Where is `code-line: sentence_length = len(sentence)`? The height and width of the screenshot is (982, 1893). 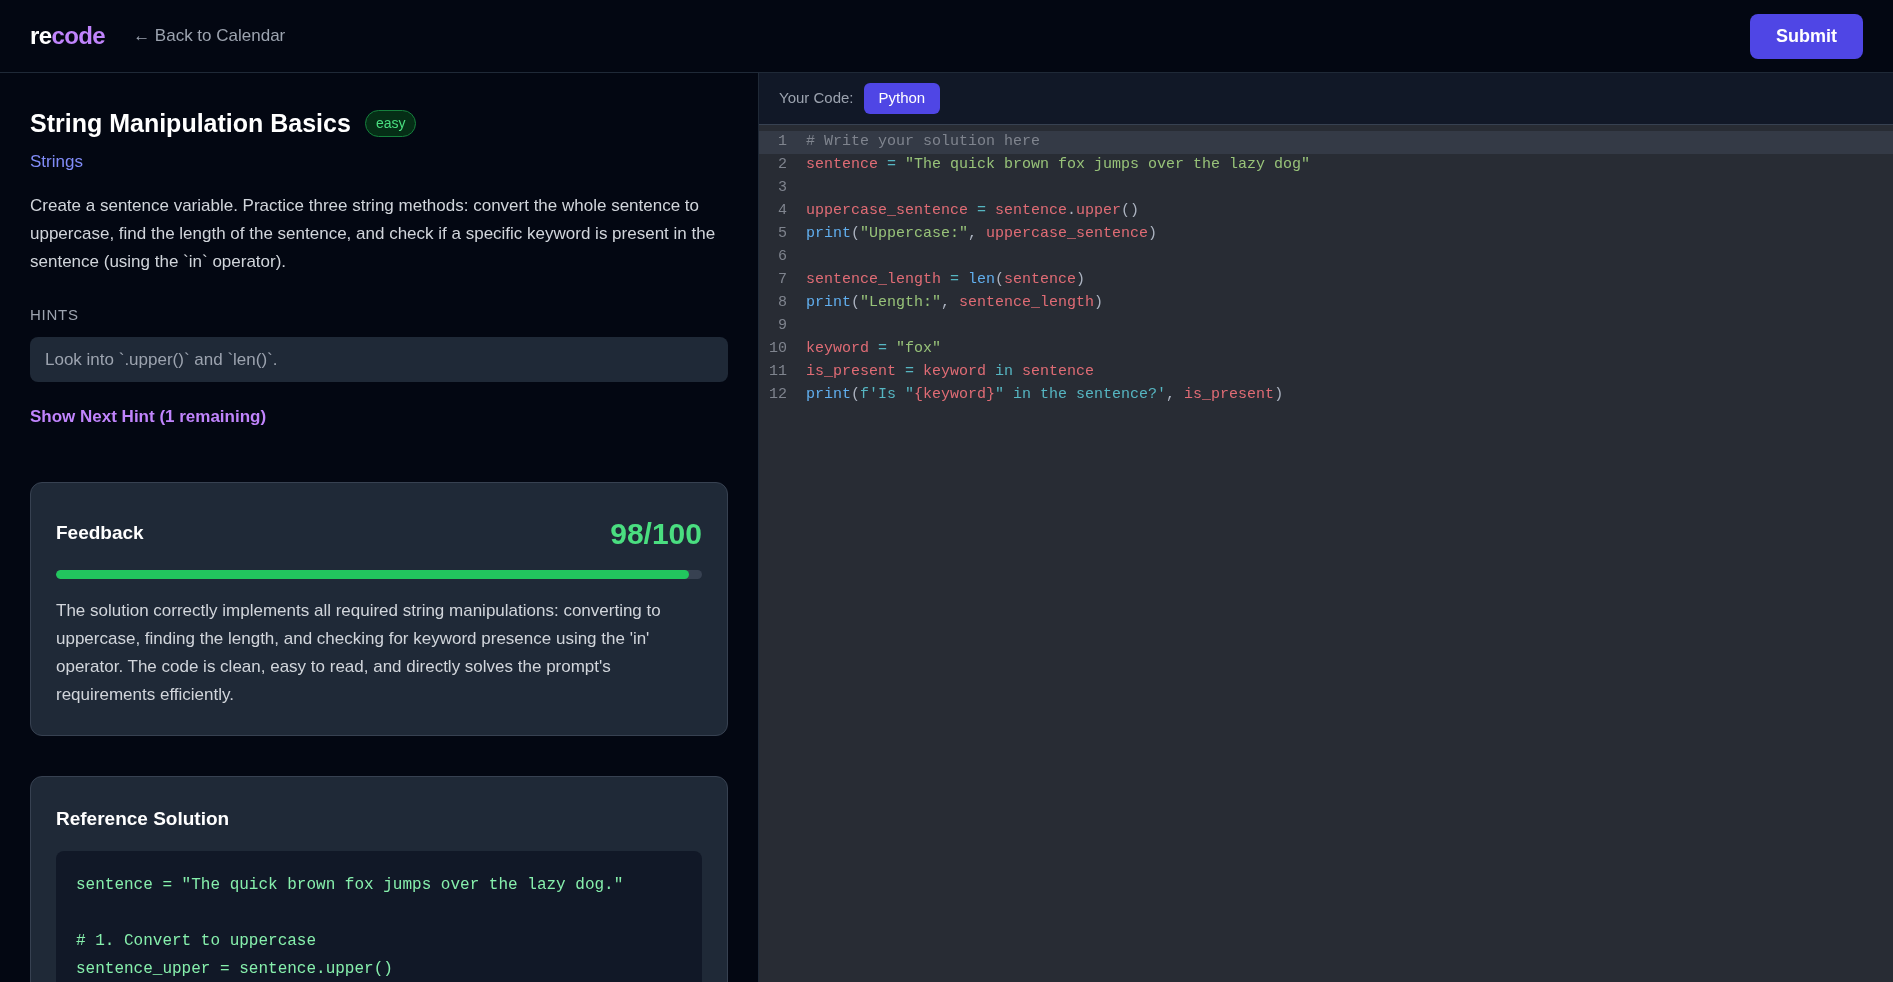 code-line: sentence_length = len(sentence) is located at coordinates (946, 280).